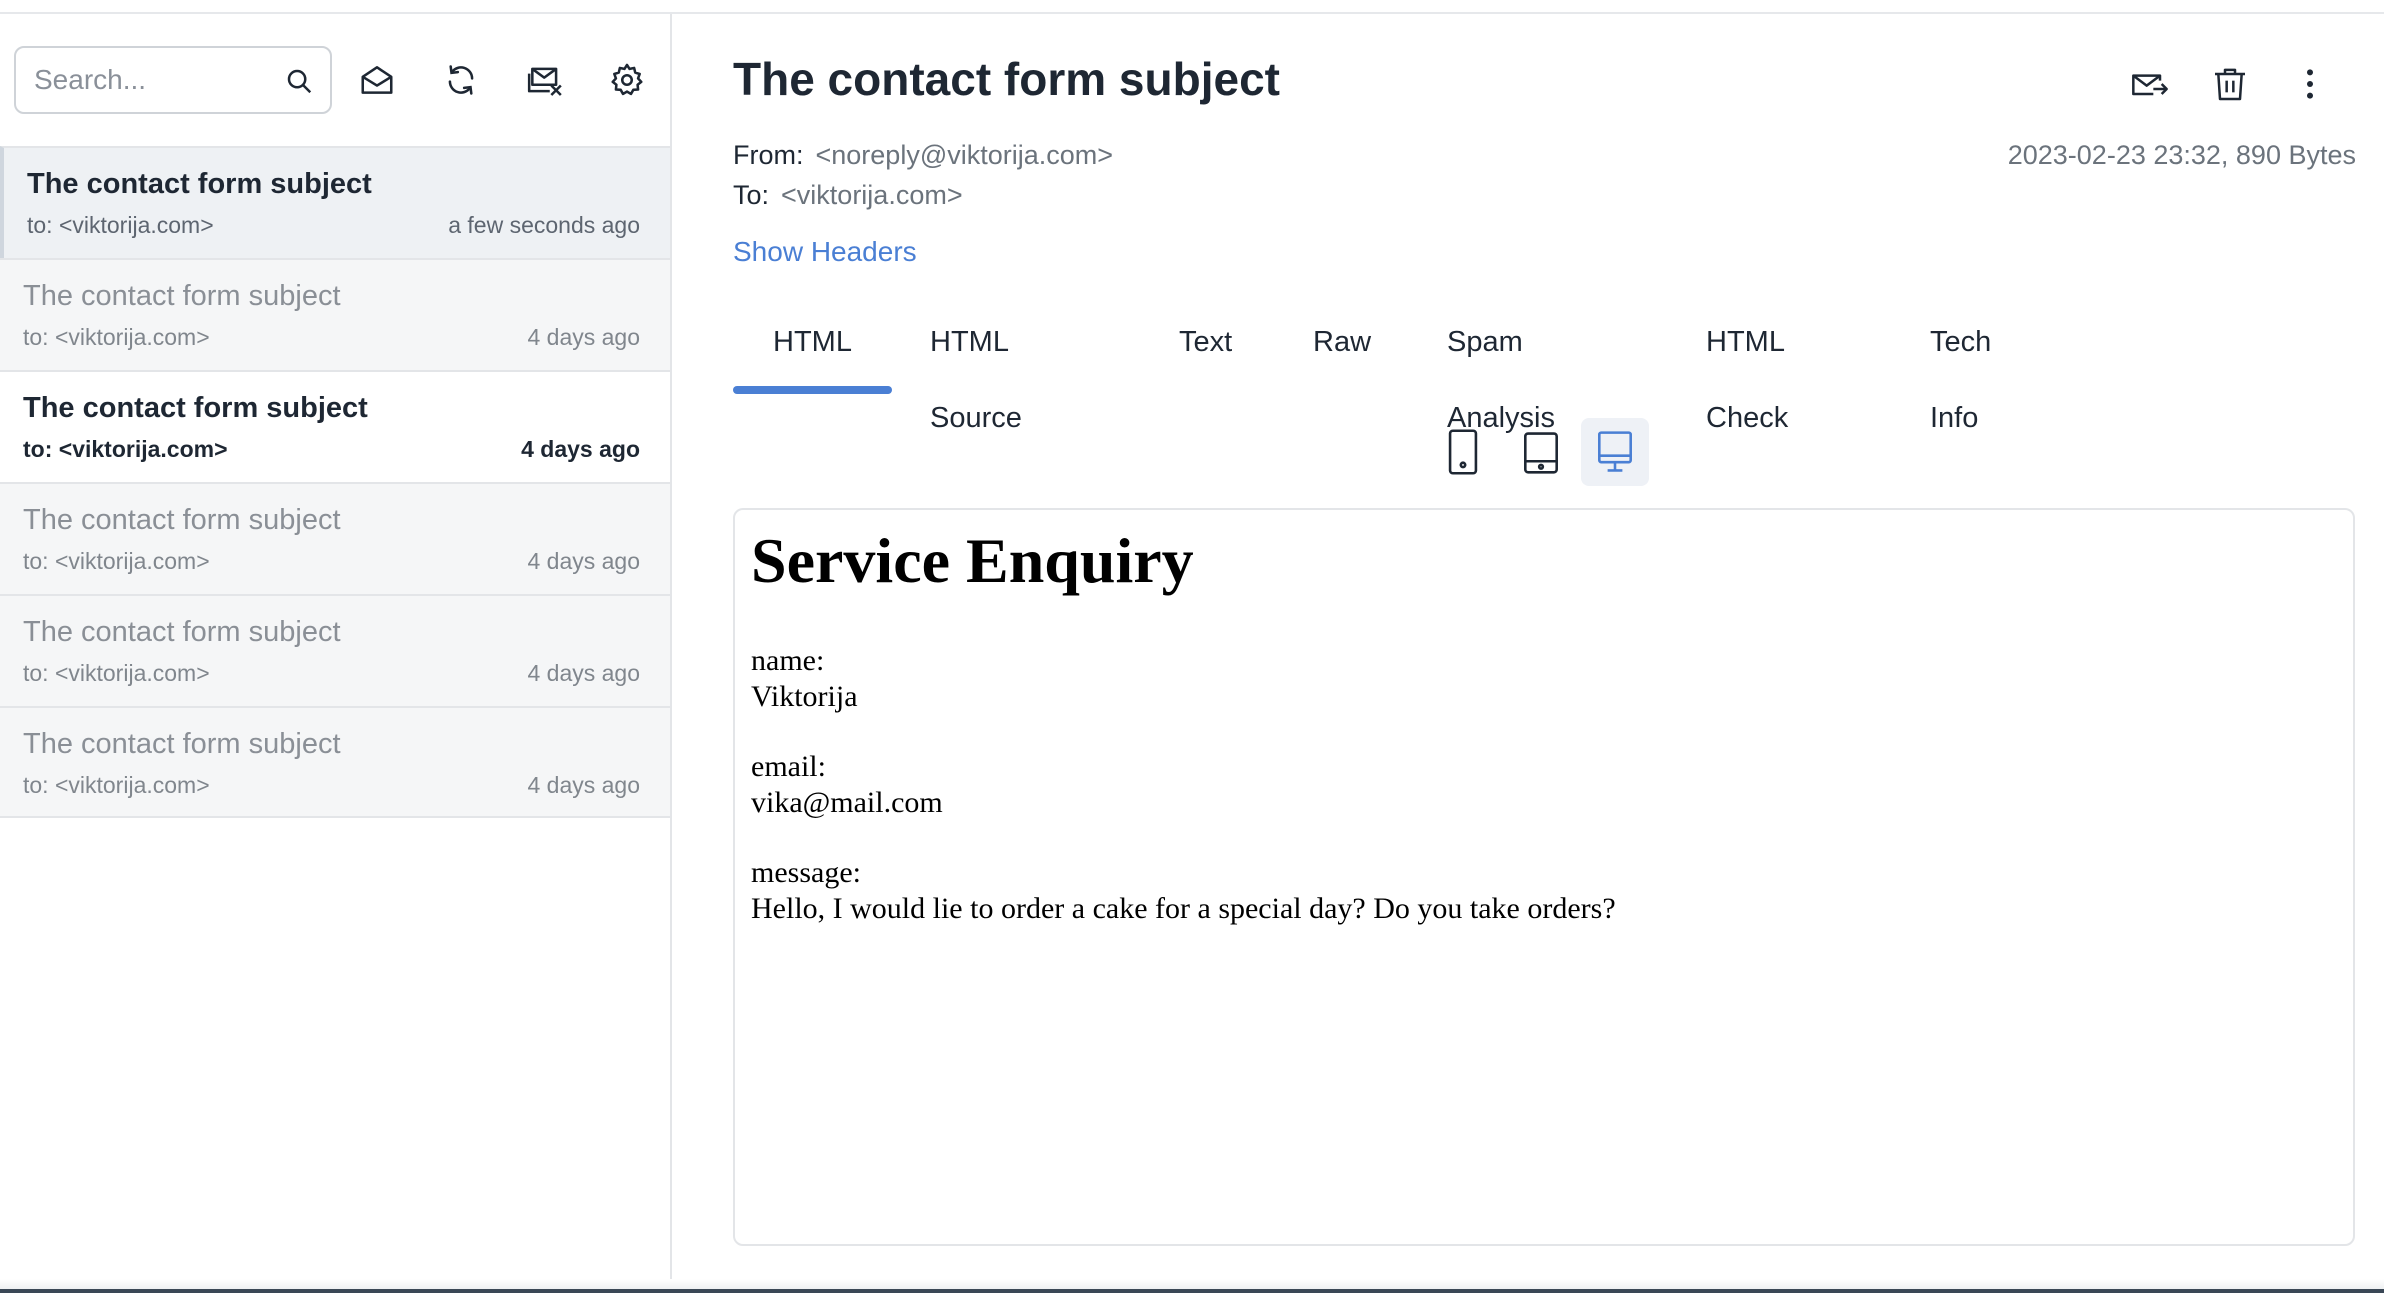 This screenshot has height=1293, width=2384. I want to click on settings-icon, so click(627, 79).